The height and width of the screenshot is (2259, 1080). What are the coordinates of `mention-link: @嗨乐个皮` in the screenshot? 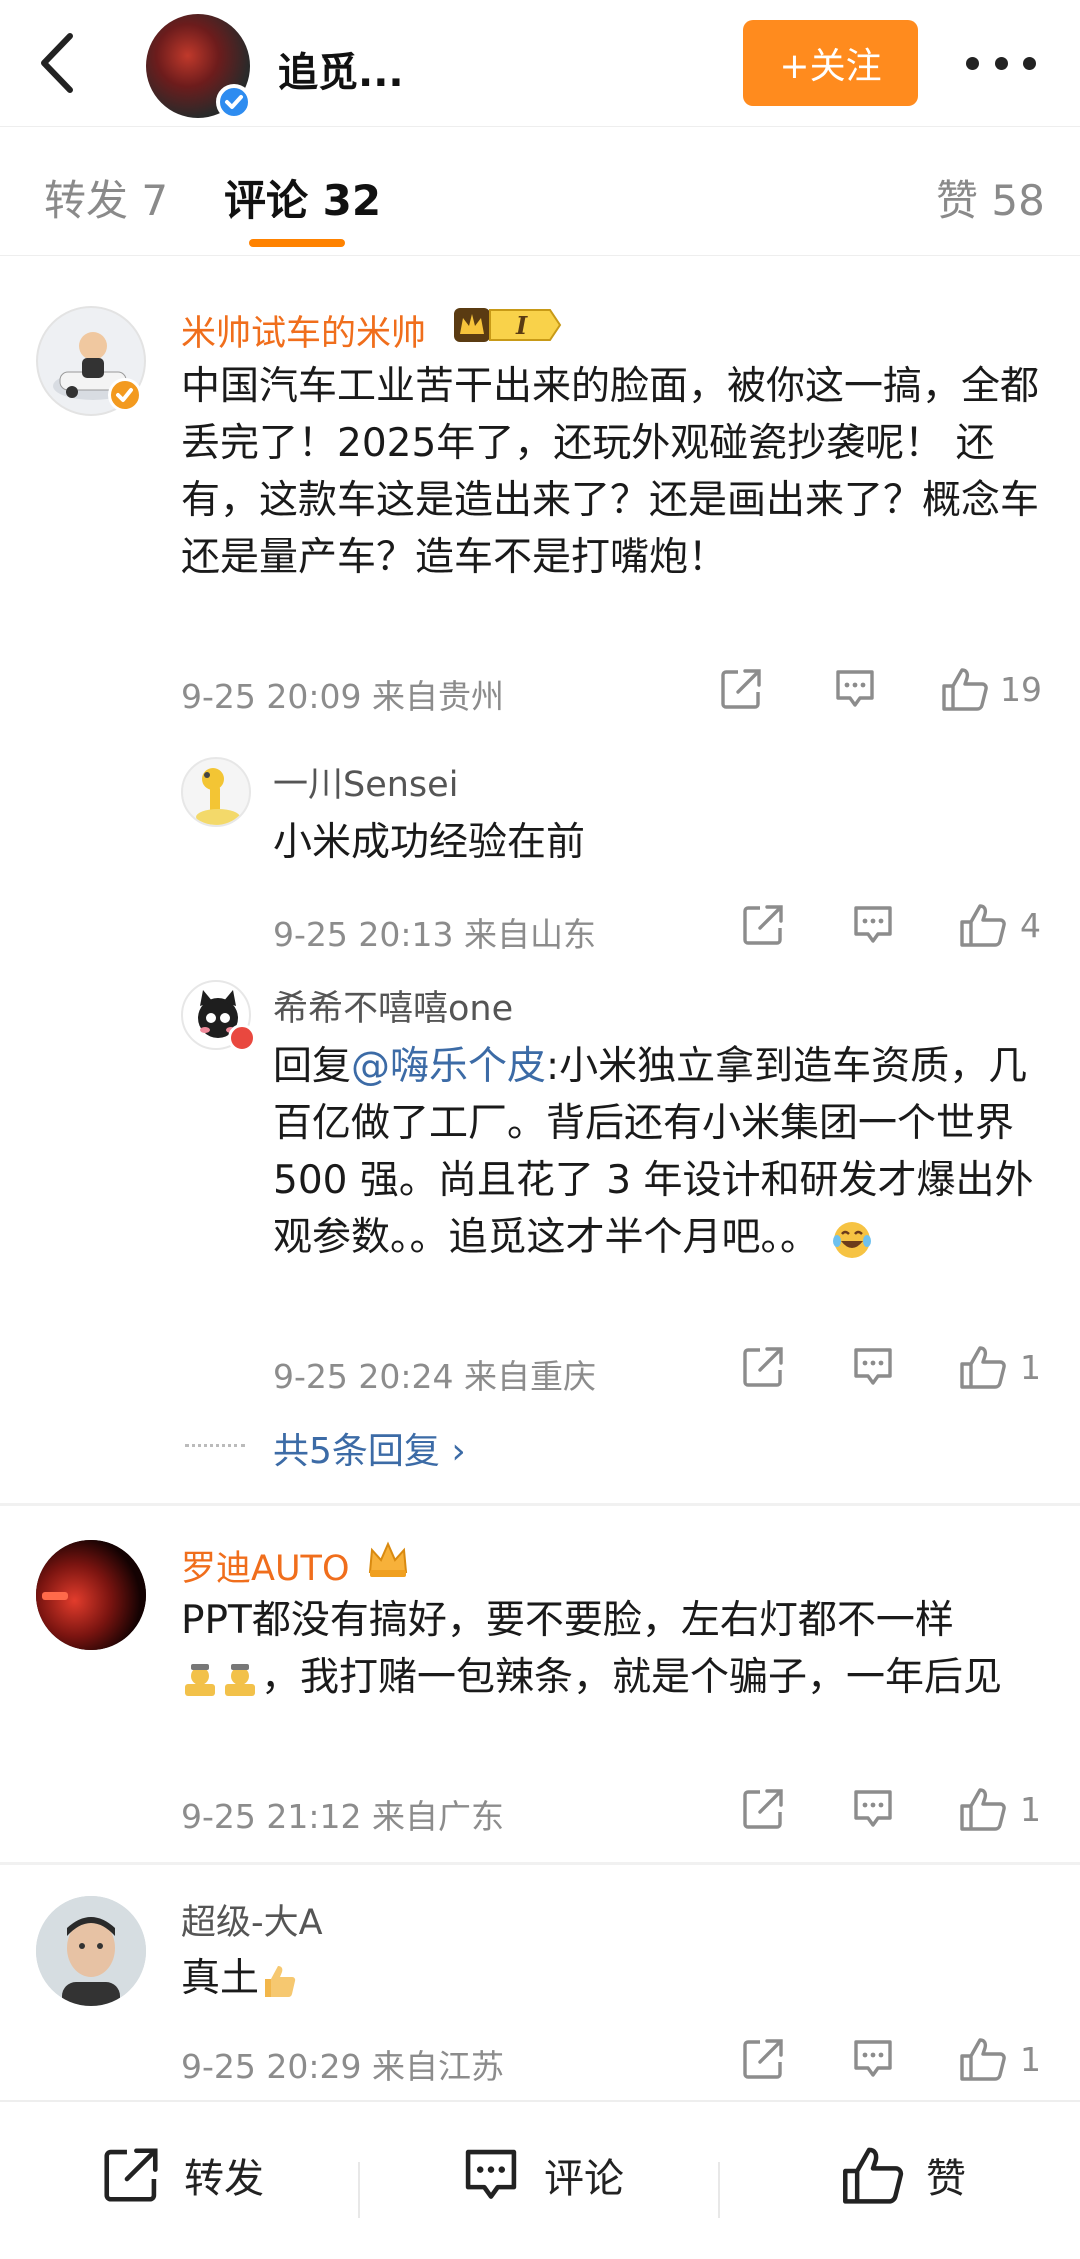 It's located at (448, 1066).